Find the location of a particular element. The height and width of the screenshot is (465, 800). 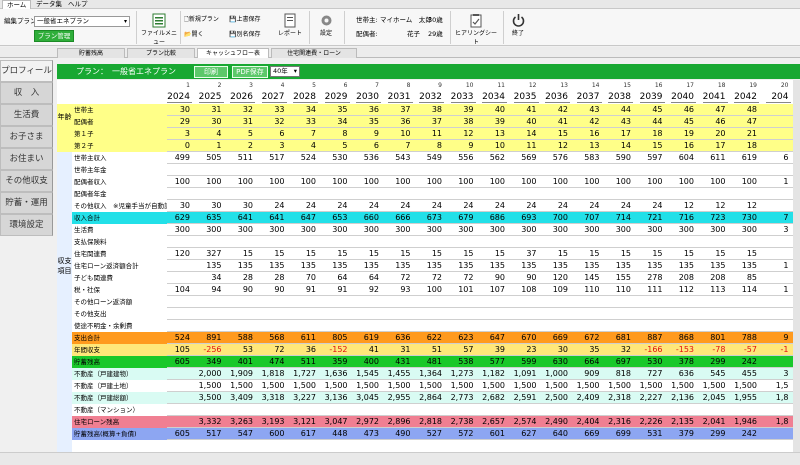

nav-income: 収 入 is located at coordinates (26, 93).